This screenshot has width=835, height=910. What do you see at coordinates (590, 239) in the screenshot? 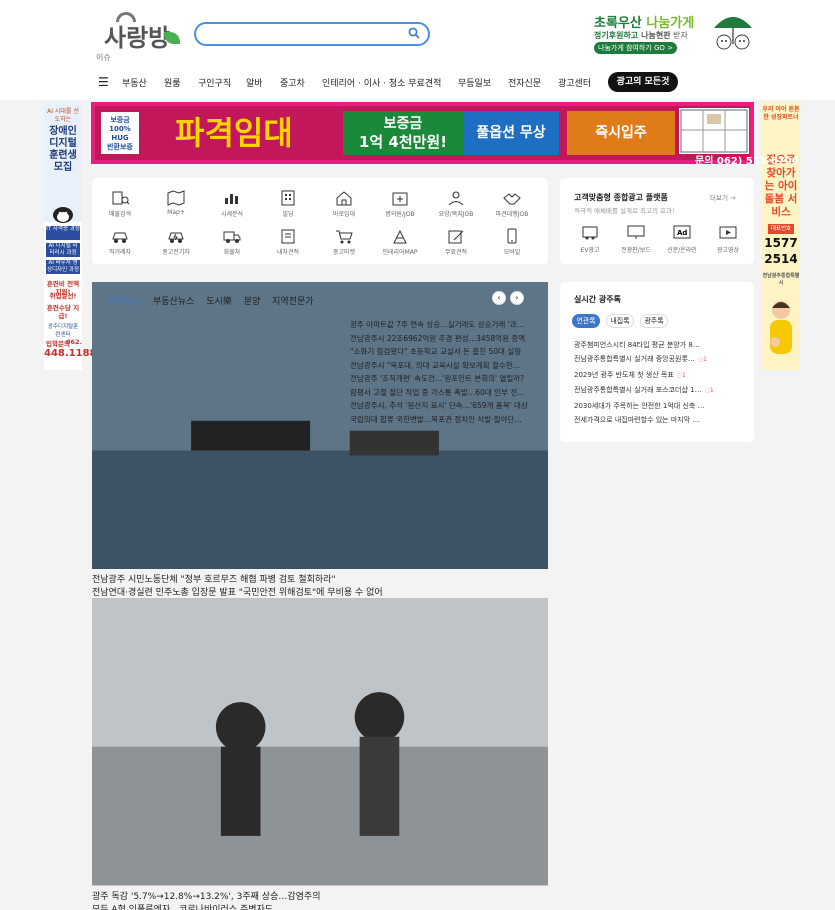
I see `platform-item-ev: EV광고` at bounding box center [590, 239].